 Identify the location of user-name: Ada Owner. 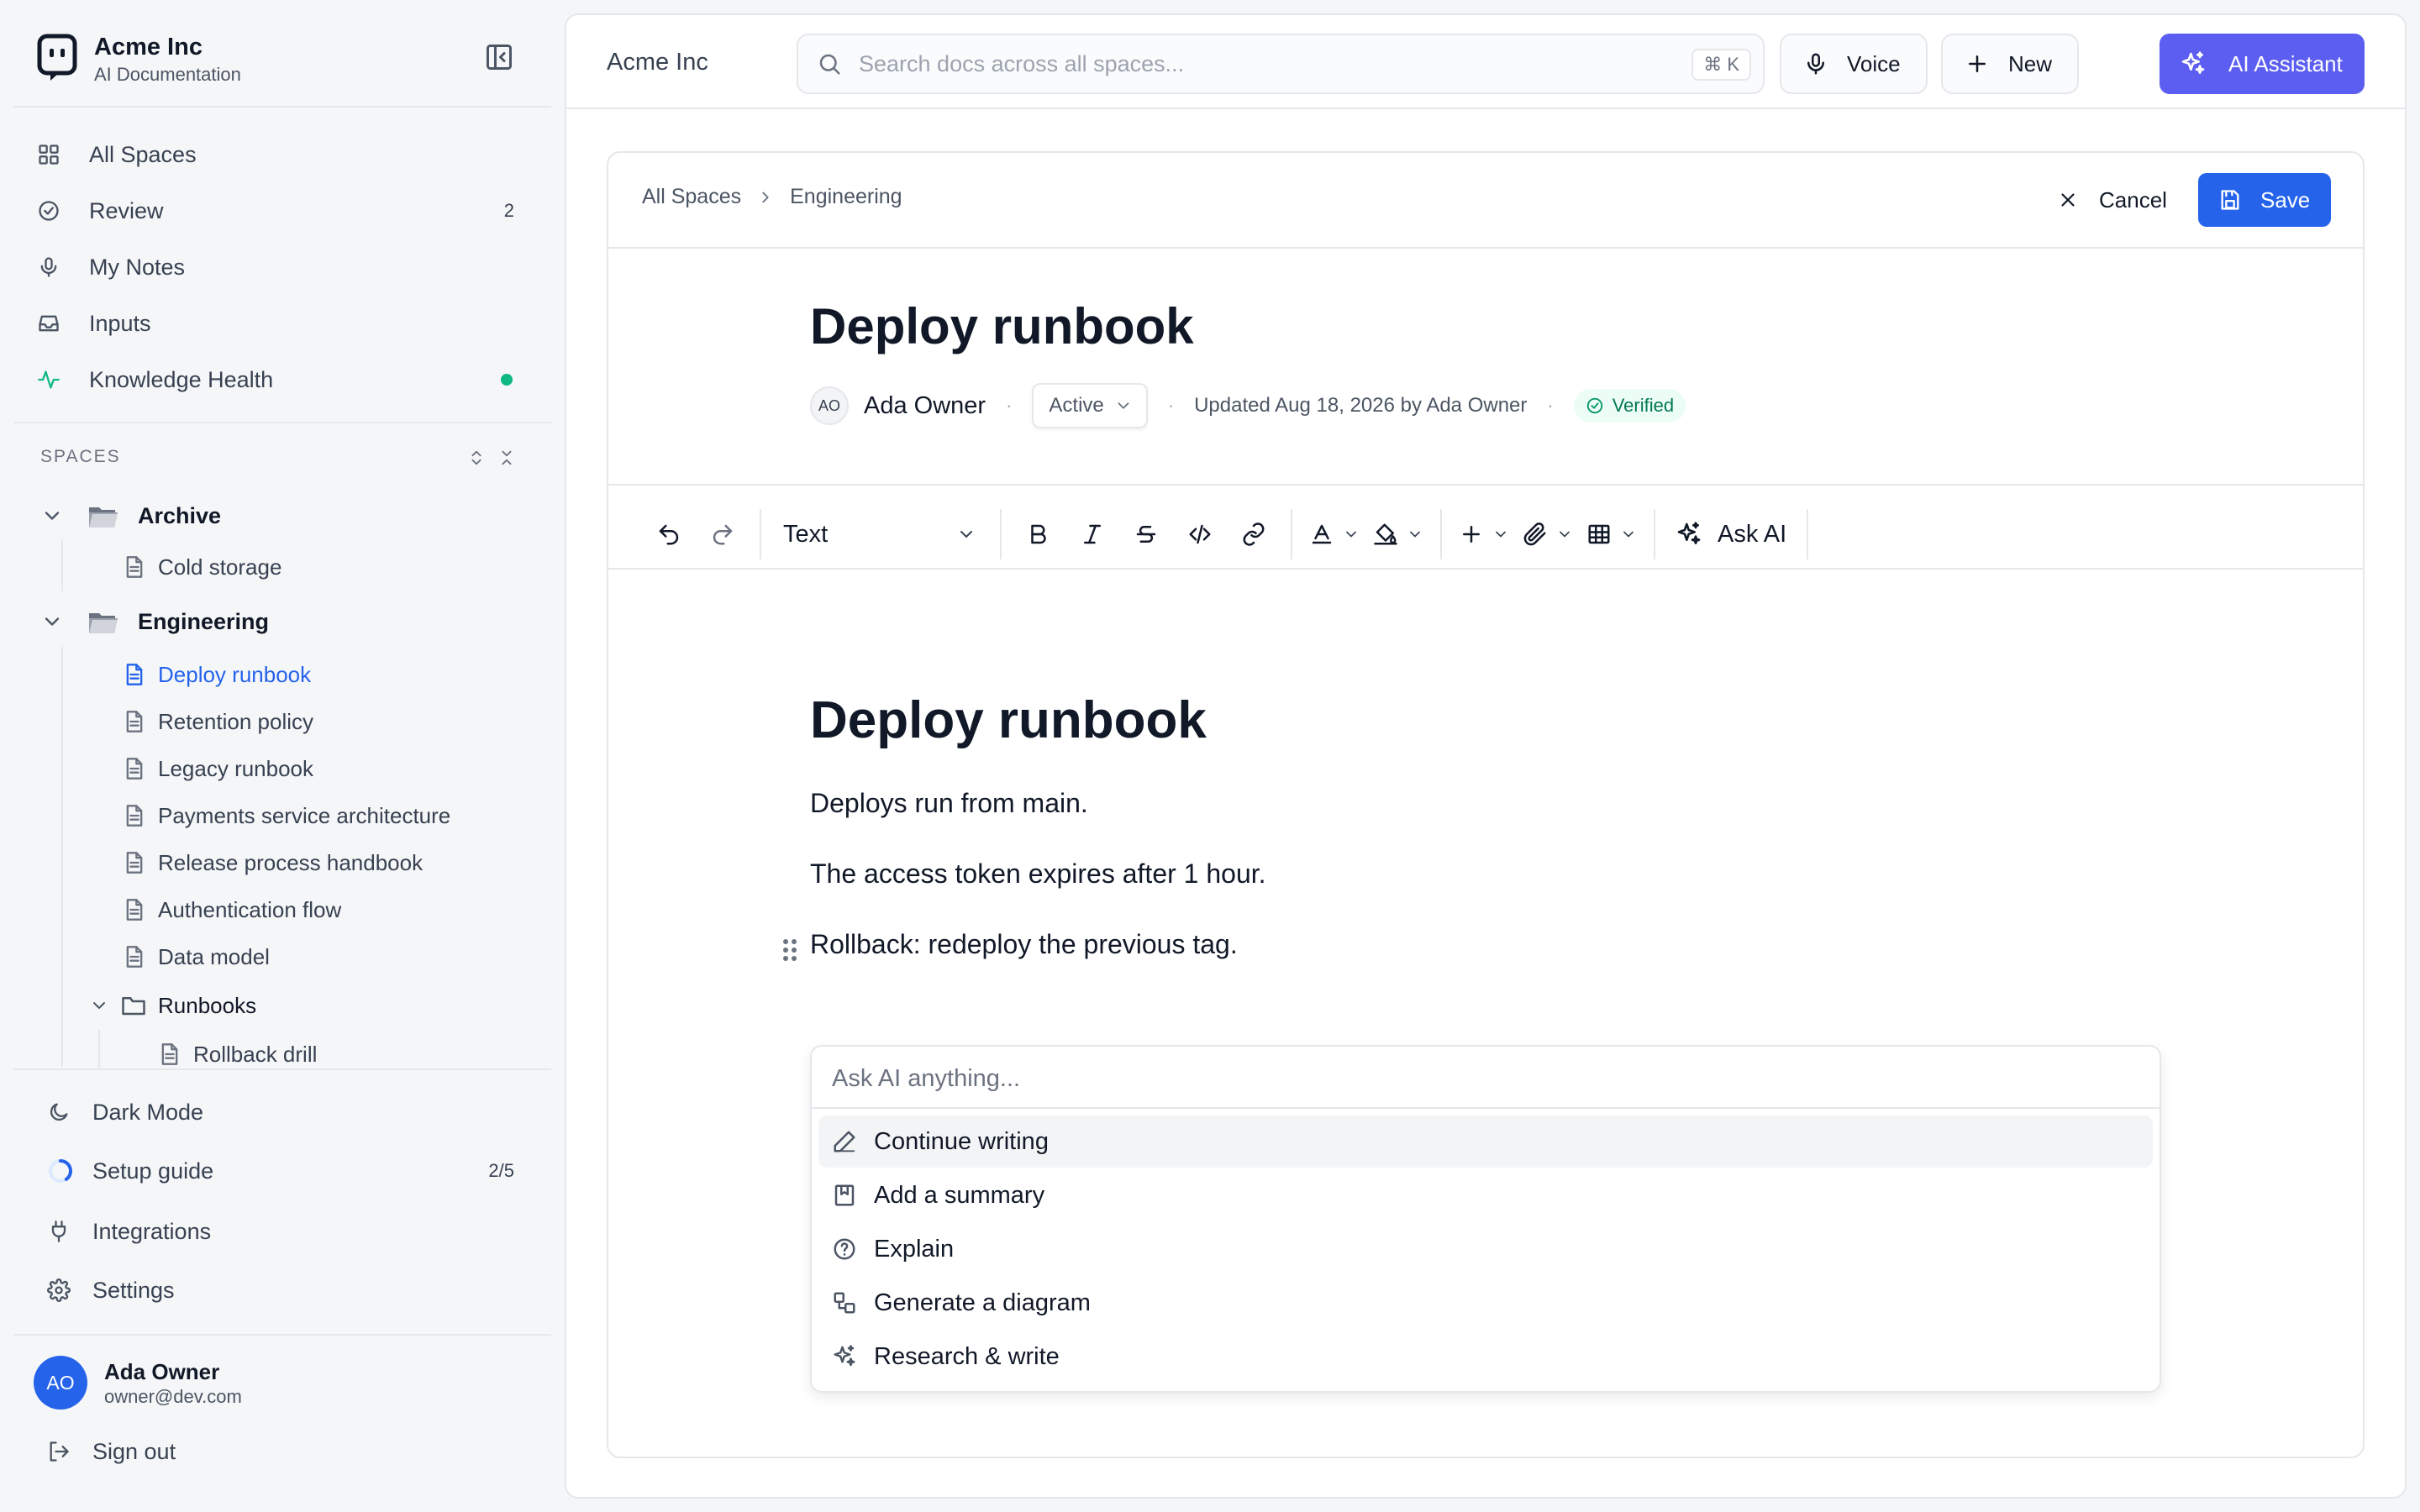
(162, 1371).